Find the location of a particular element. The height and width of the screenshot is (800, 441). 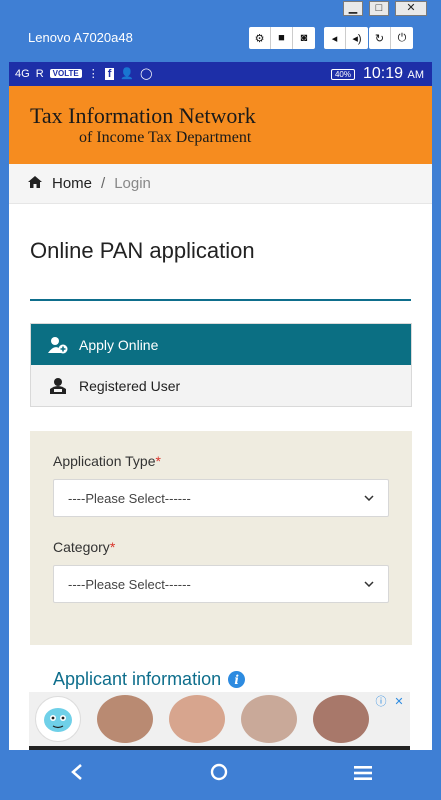

breadcrumb: Home / Login is located at coordinates (220, 184).